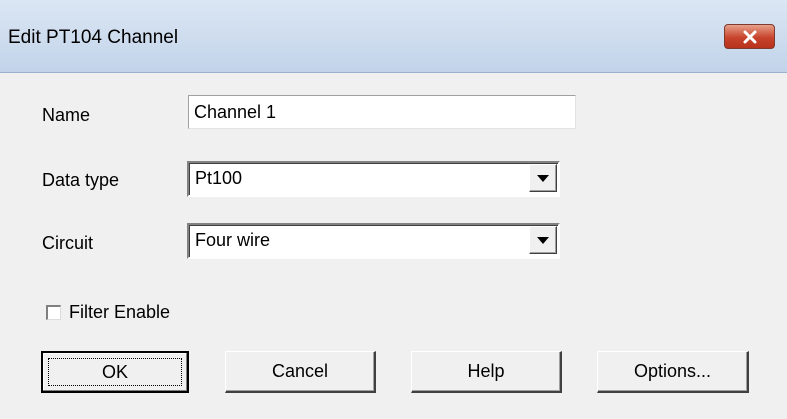  What do you see at coordinates (66, 115) in the screenshot?
I see `name-label: Name` at bounding box center [66, 115].